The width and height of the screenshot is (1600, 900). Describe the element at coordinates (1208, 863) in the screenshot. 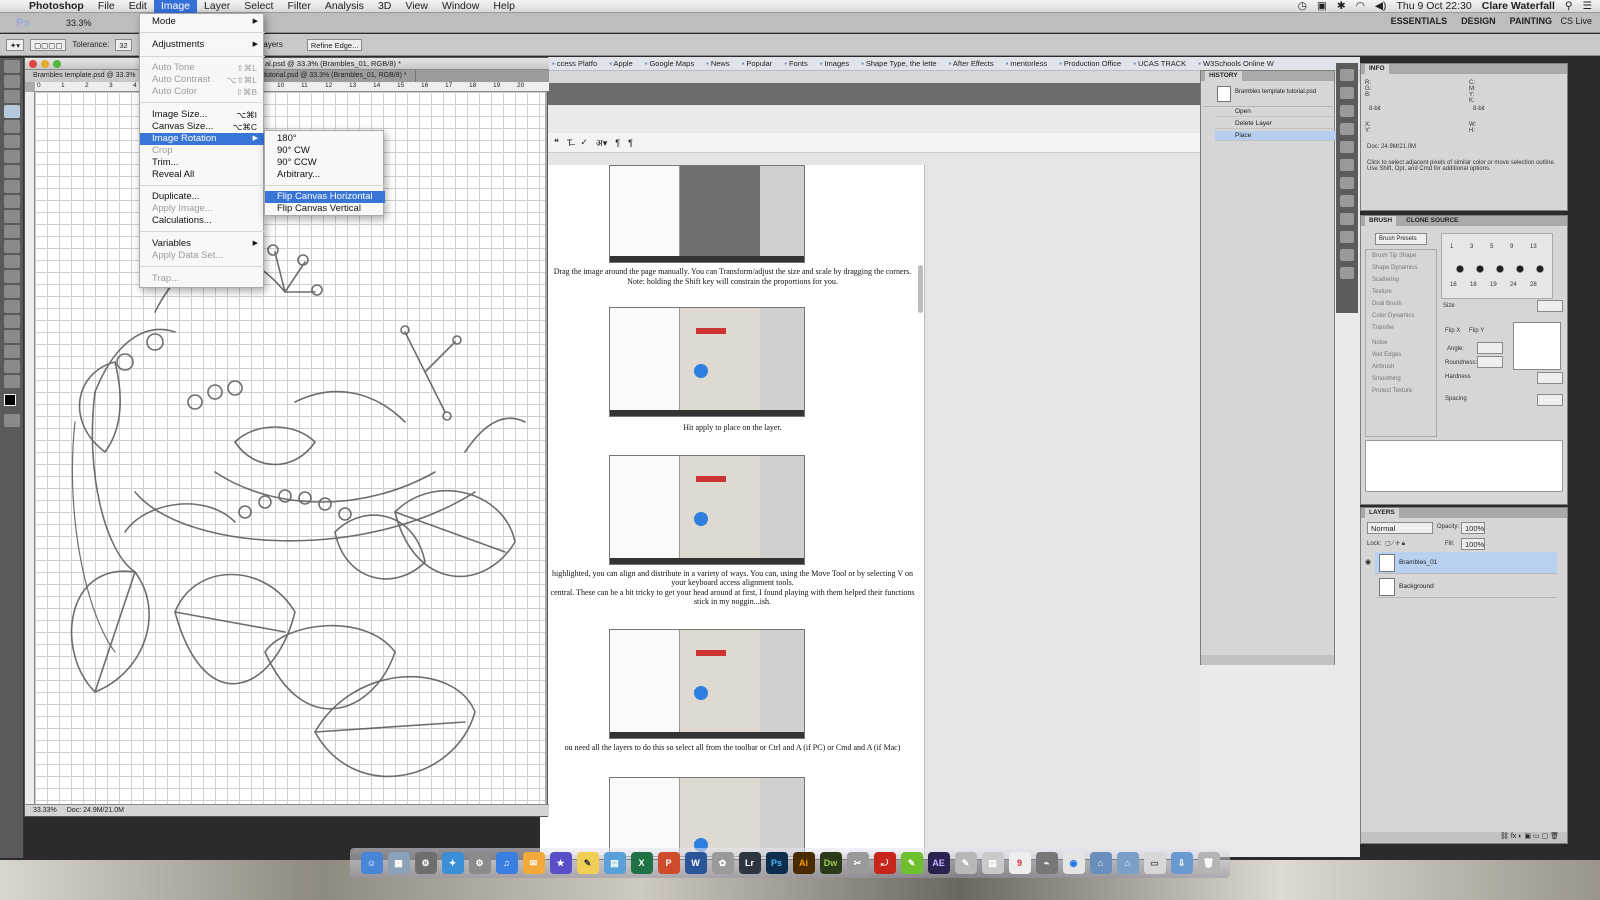

I see `trash-icon: 🗑︎` at that location.